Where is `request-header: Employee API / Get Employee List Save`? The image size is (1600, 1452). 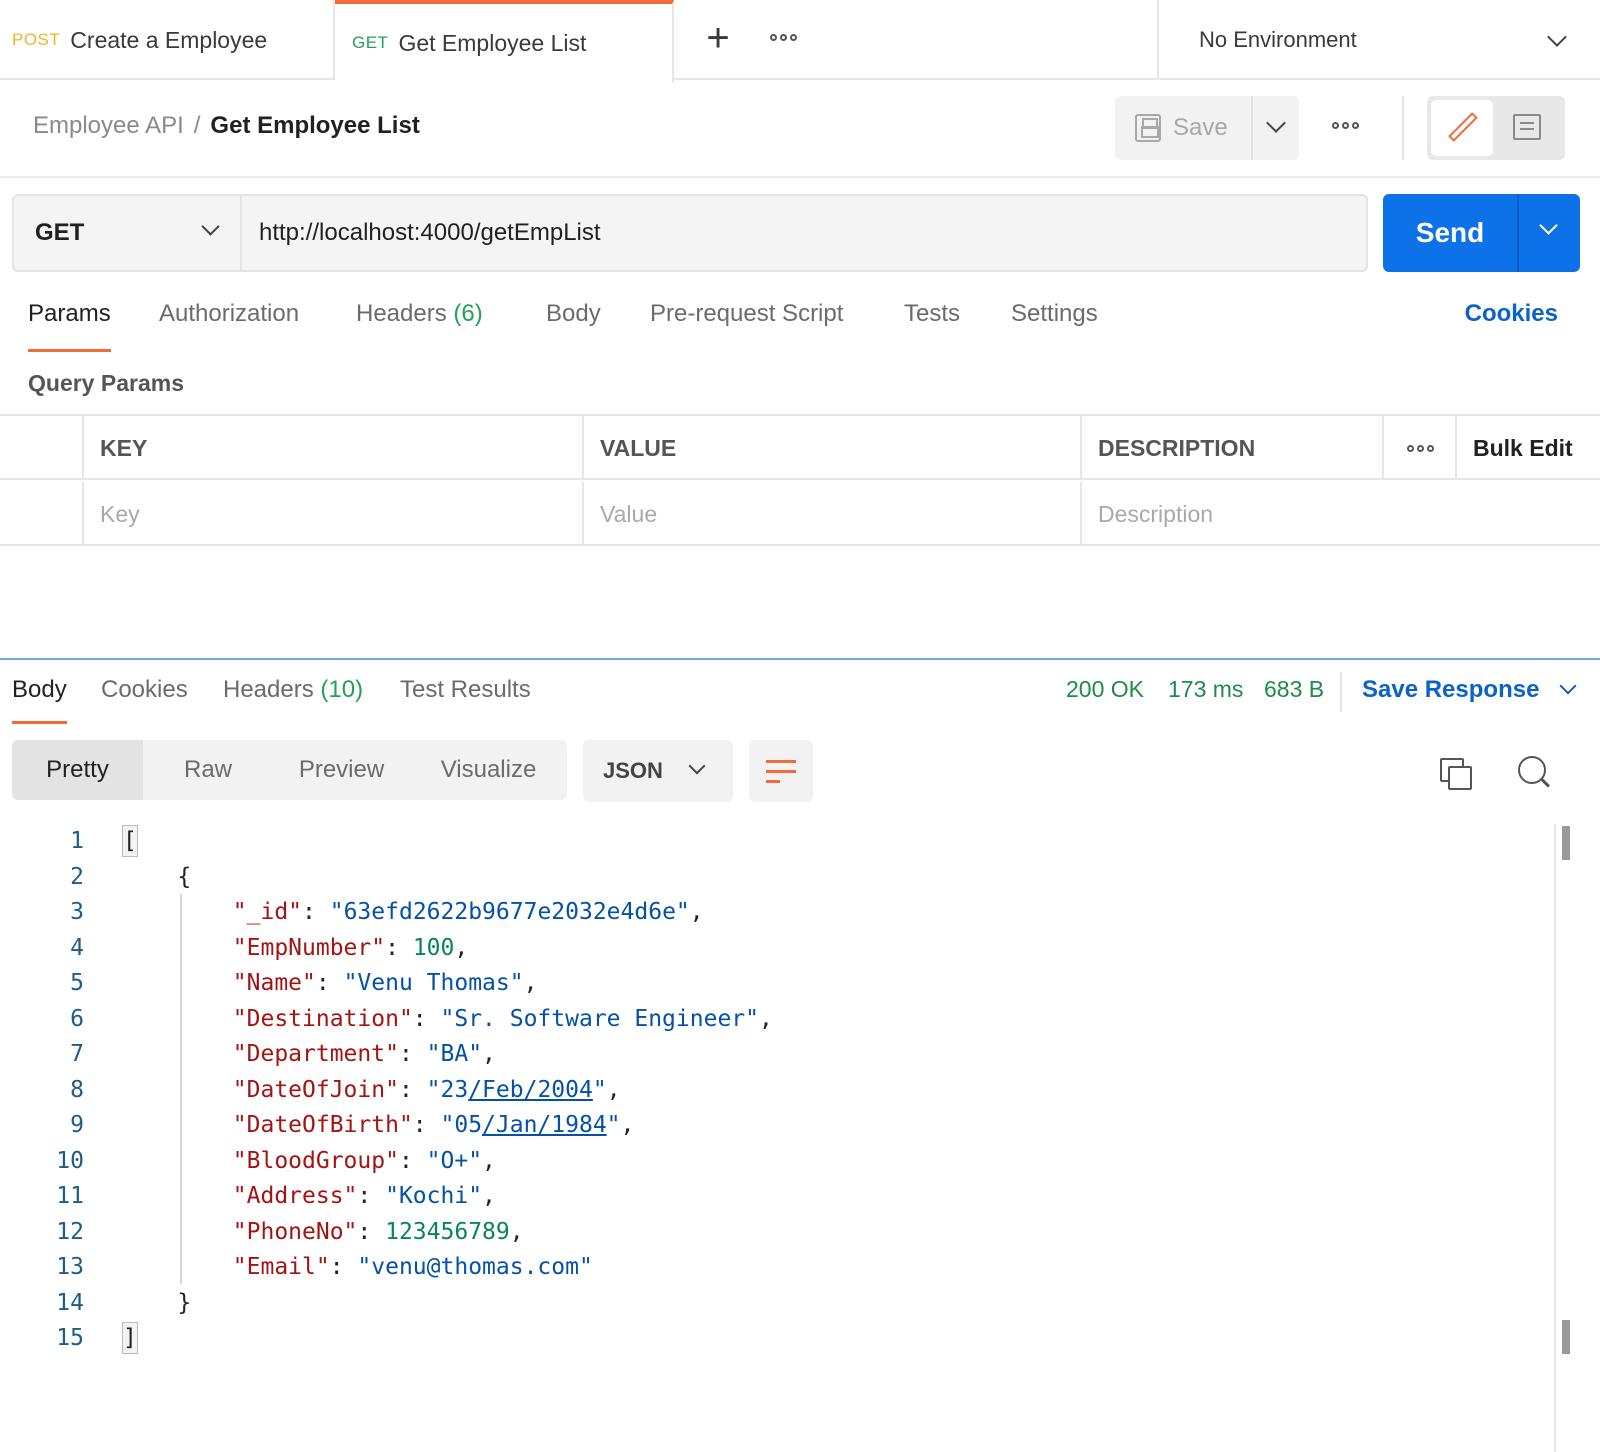 request-header: Employee API / Get Employee List Save is located at coordinates (800, 130).